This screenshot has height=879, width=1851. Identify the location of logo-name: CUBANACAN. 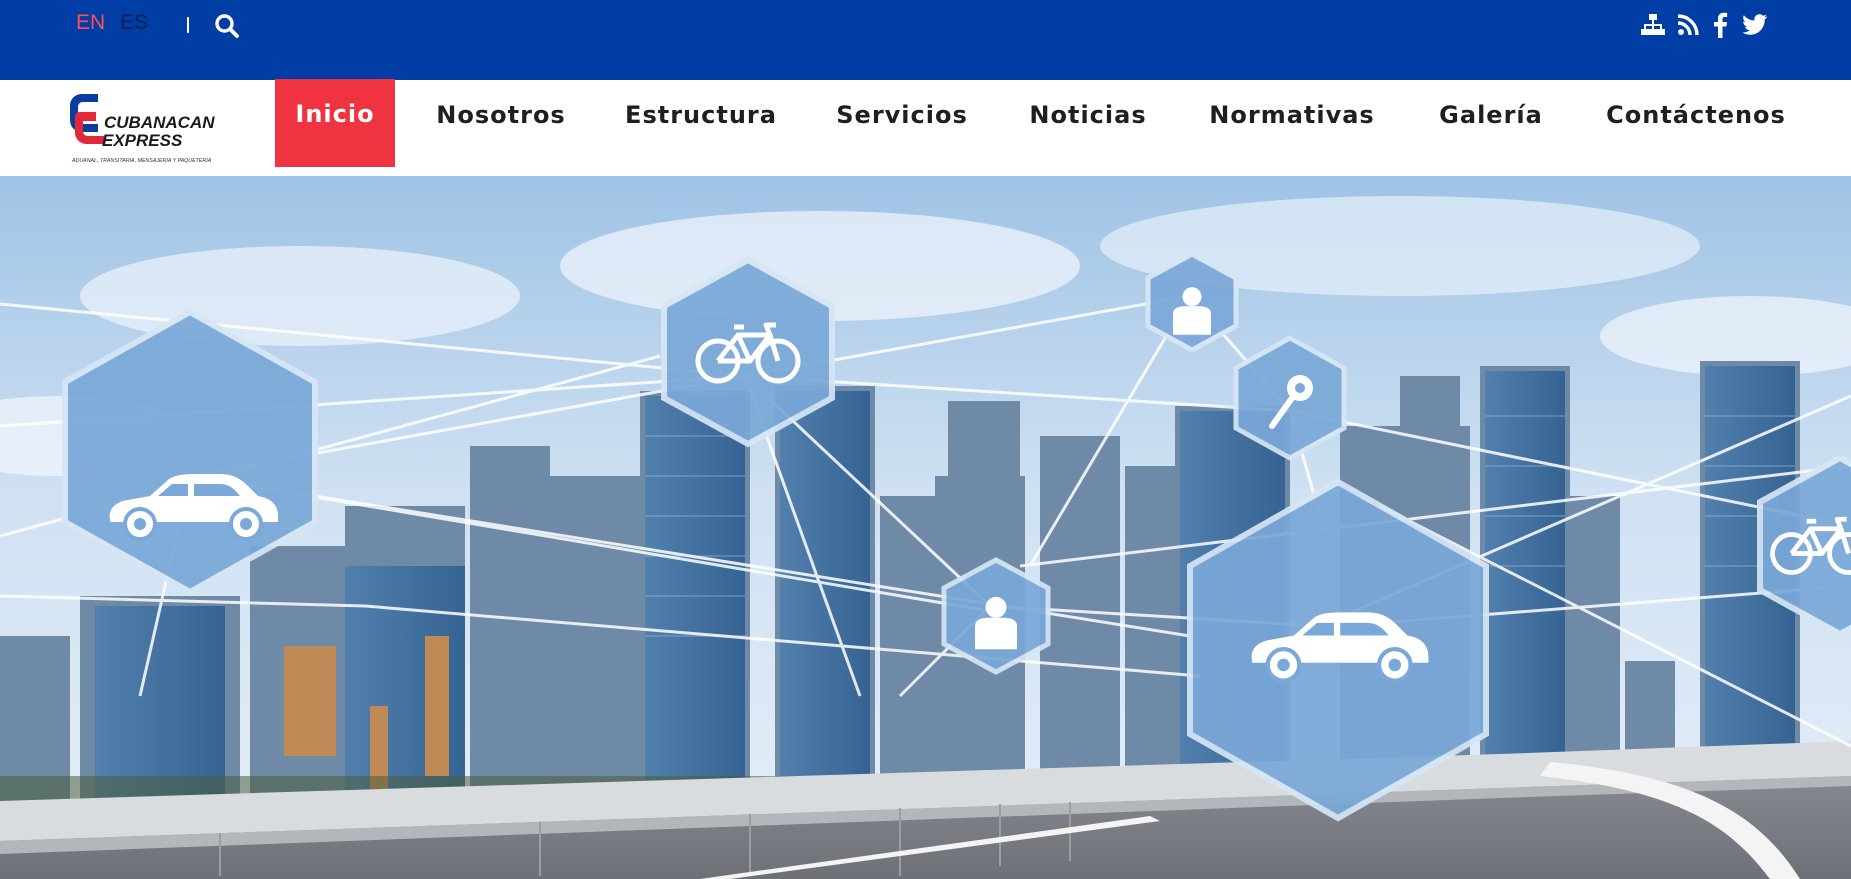
(159, 122).